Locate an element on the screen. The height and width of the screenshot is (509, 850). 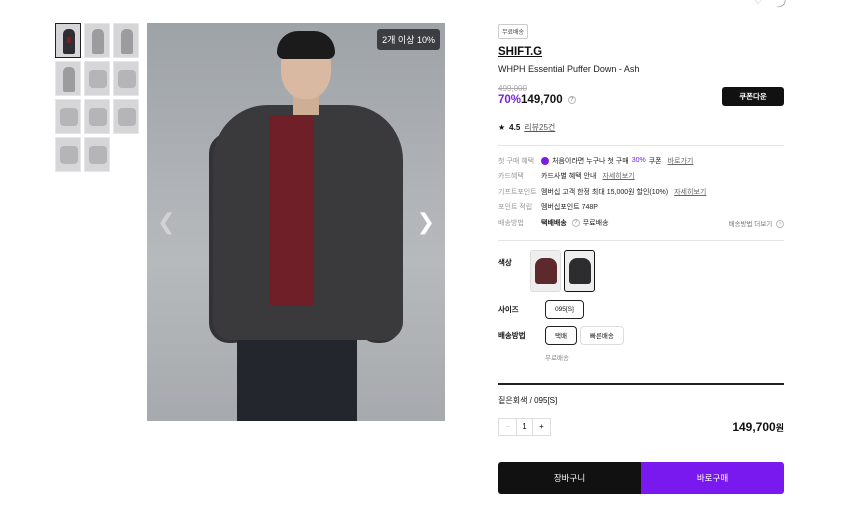
star-icon: ★ is located at coordinates (502, 127).